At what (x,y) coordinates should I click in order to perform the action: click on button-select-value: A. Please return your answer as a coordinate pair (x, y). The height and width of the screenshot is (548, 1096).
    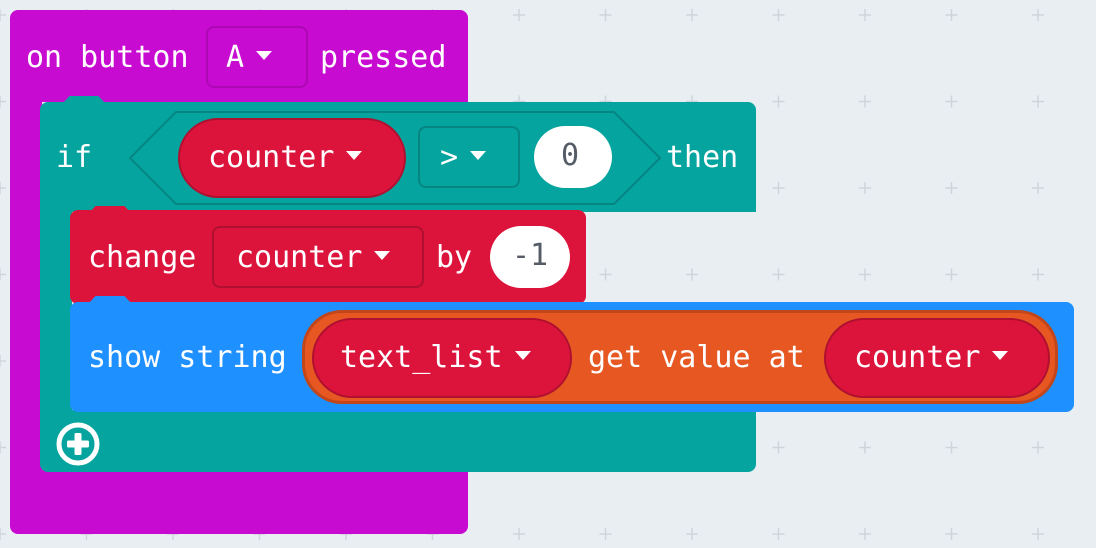
    Looking at the image, I should click on (249, 58).